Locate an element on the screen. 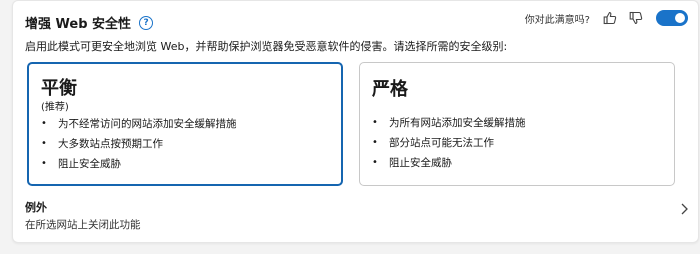  list-item: • 部分站点可能无法工作 is located at coordinates (433, 143).